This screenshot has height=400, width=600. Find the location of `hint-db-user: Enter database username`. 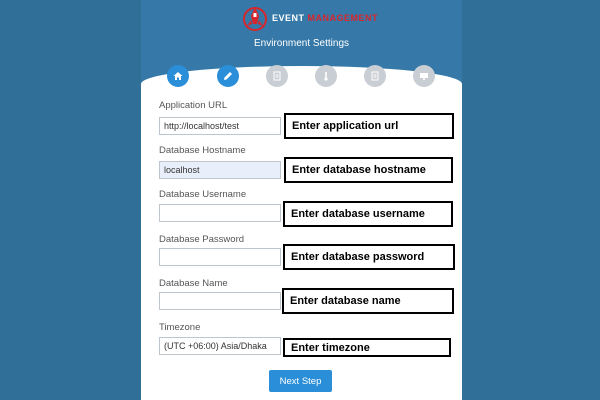

hint-db-user: Enter database username is located at coordinates (368, 214).